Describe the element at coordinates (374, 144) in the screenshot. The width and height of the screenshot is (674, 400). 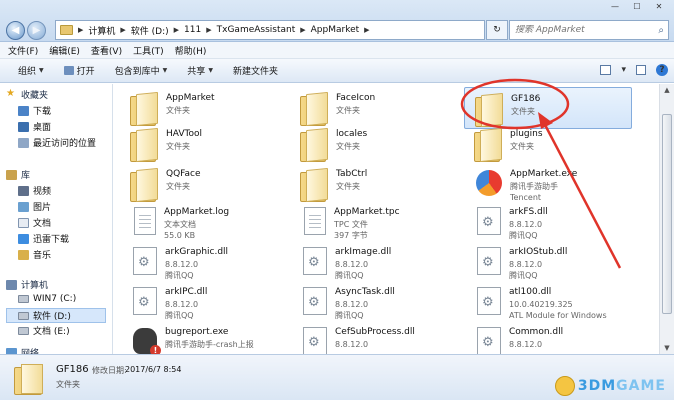
I see `file-item: locales 文件夹` at that location.